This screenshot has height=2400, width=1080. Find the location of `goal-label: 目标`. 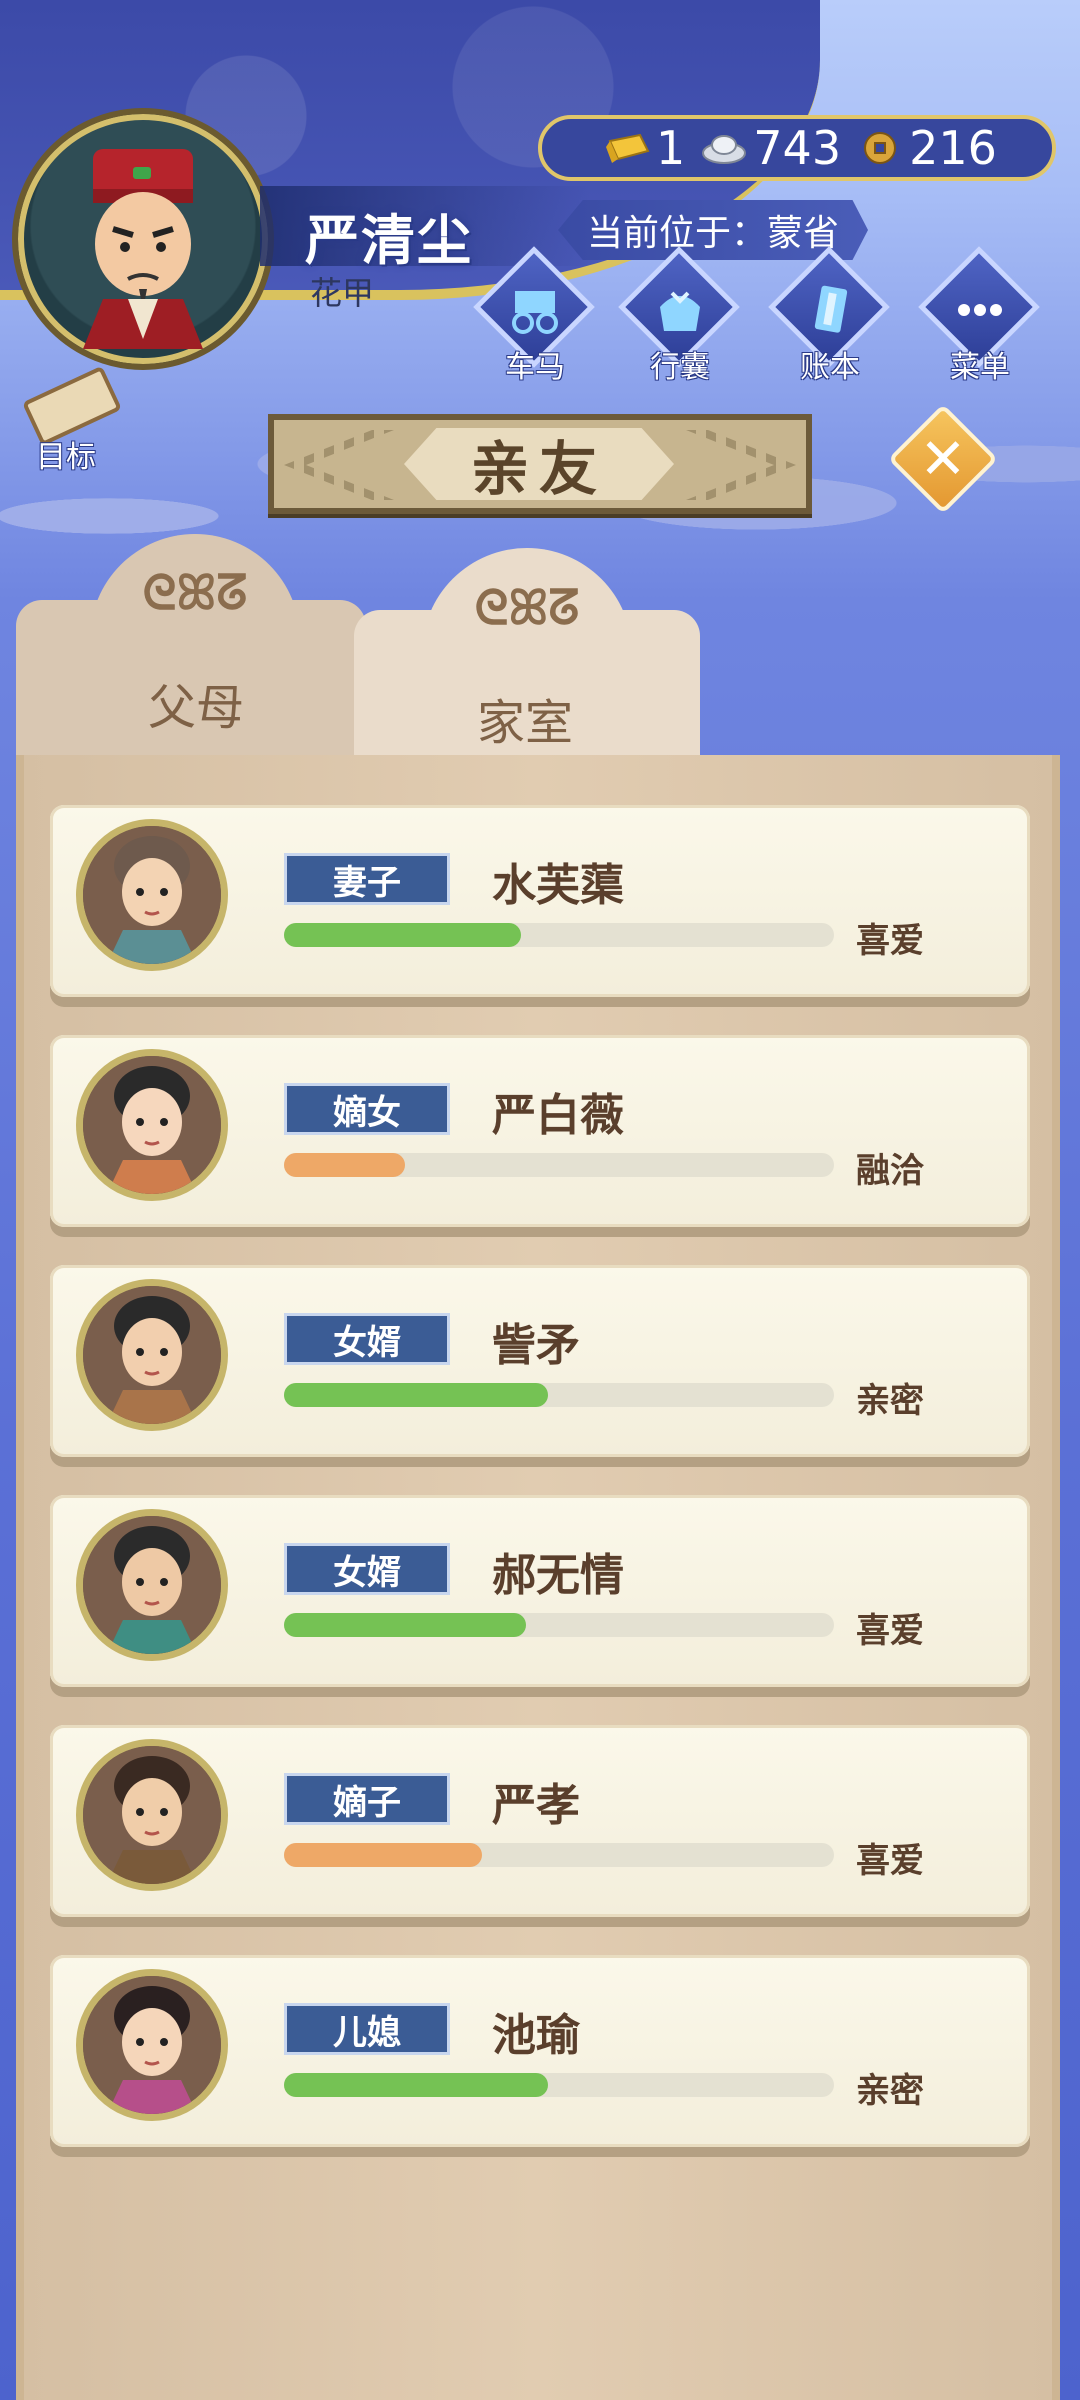

goal-label: 目标 is located at coordinates (66, 457).